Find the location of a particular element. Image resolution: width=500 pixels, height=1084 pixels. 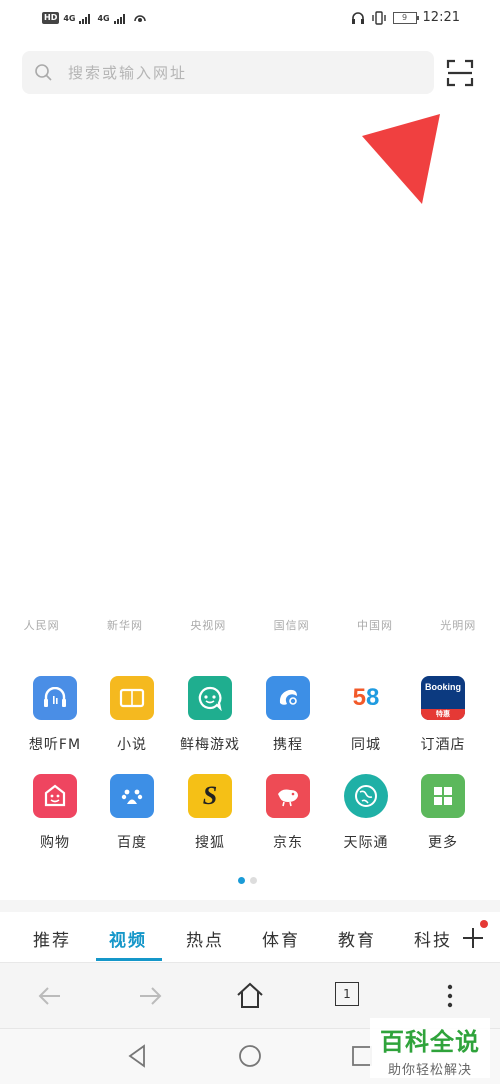

plus-icon-stroke is located at coordinates (473, 938).